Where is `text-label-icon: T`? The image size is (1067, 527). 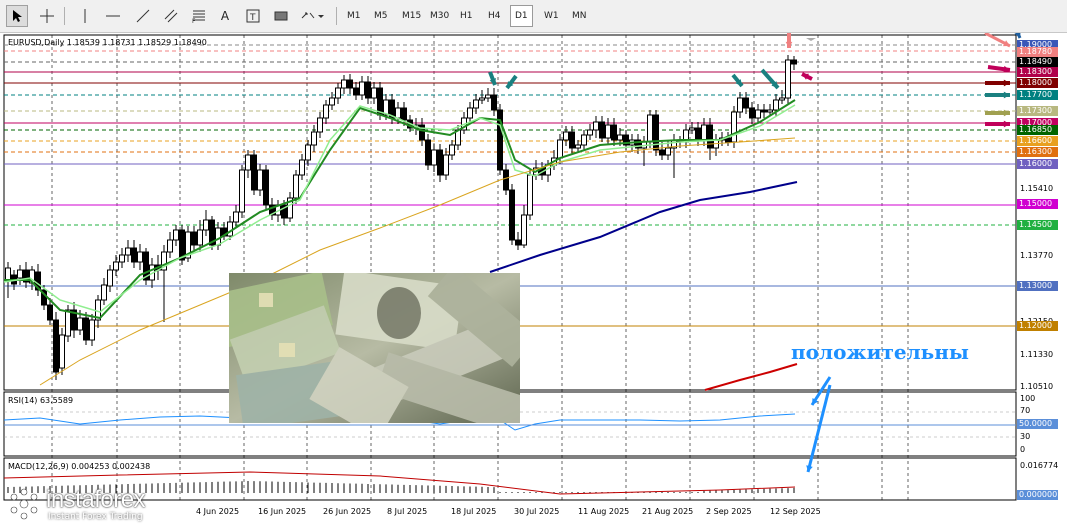
text-label-icon: T is located at coordinates (253, 16).